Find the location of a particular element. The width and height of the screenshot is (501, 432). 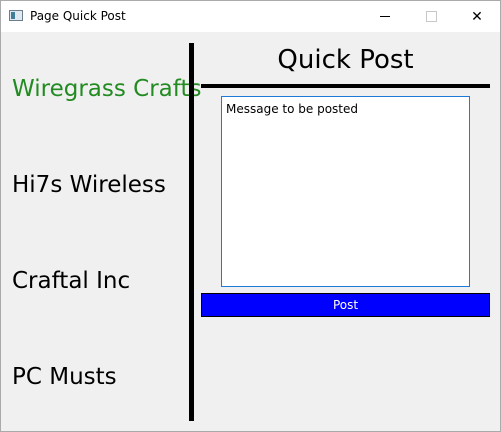

title-underline is located at coordinates (345, 86).